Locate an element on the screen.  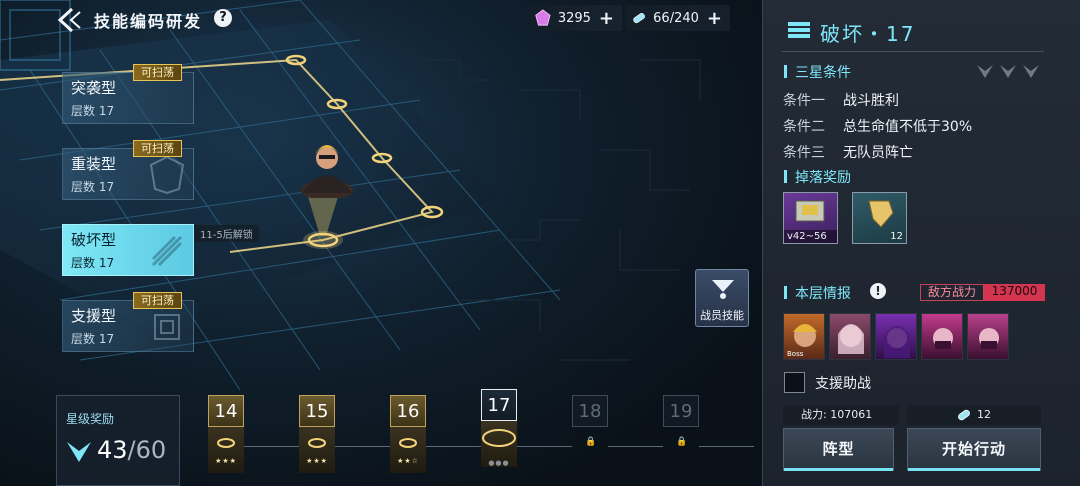
action-cost: 12 is located at coordinates (974, 415).